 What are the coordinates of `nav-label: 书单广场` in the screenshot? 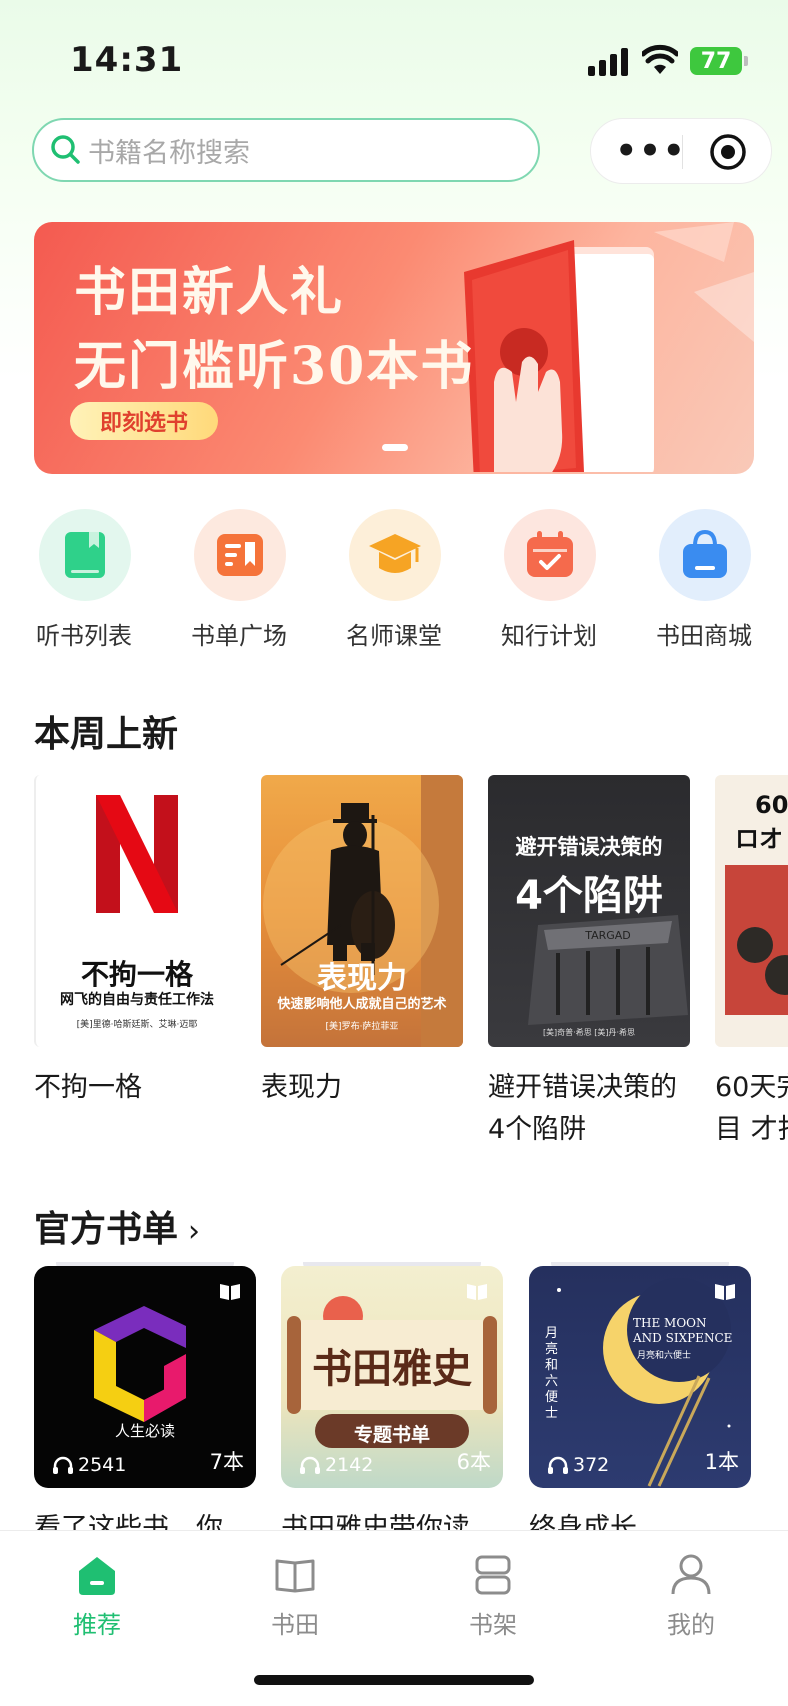 It's located at (239, 636).